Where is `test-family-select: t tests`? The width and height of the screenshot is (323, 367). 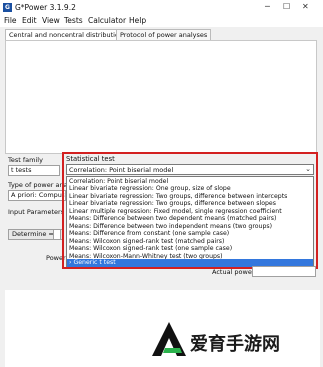
test-family-select: t tests is located at coordinates (34, 170).